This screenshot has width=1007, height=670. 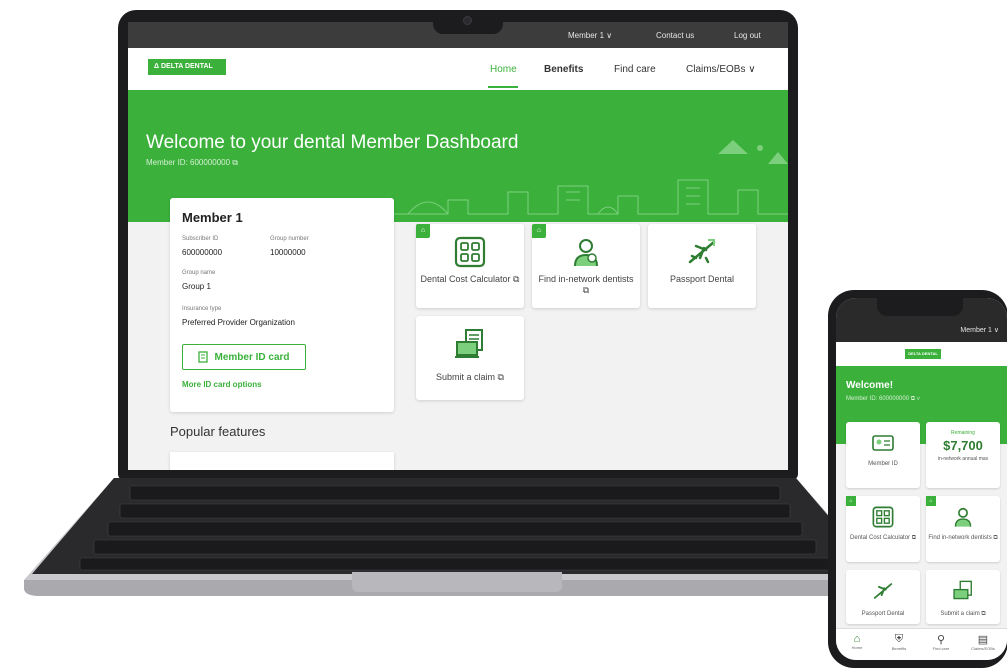 What do you see at coordinates (187, 67) in the screenshot?
I see `brand-logo: Δ DELTA DENTAL` at bounding box center [187, 67].